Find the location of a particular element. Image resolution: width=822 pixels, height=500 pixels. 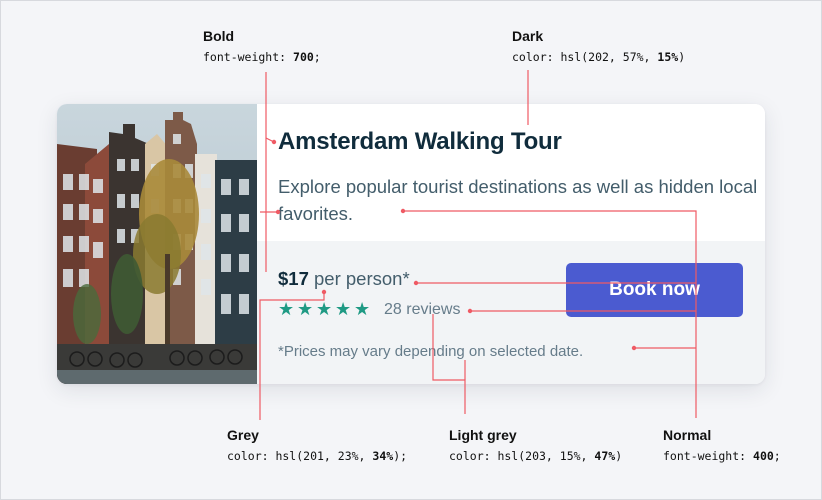

tour-photo is located at coordinates (157, 244).